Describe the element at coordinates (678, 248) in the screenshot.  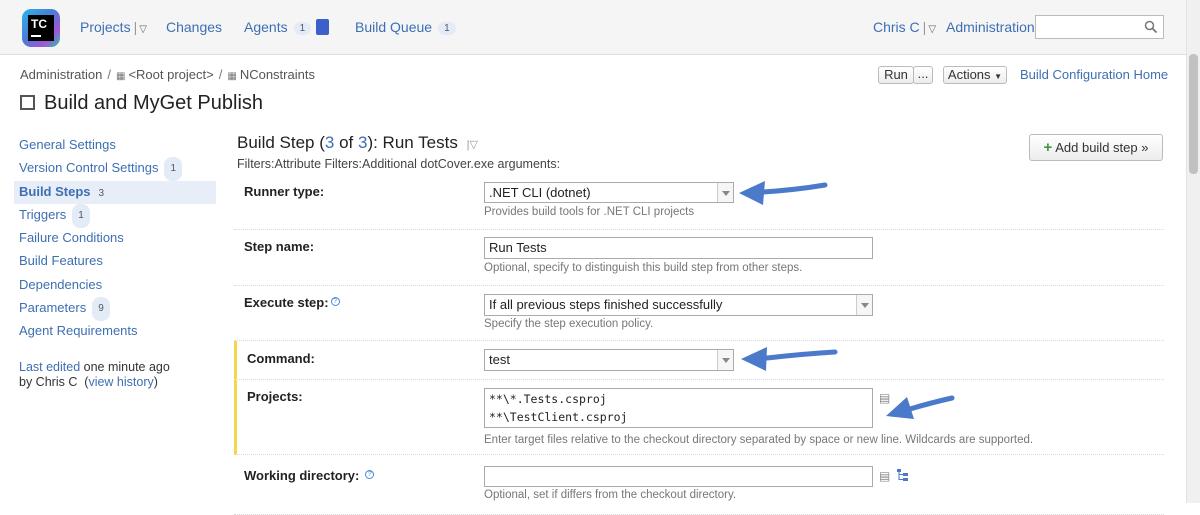
I see `step-name-input: Run Tests` at that location.